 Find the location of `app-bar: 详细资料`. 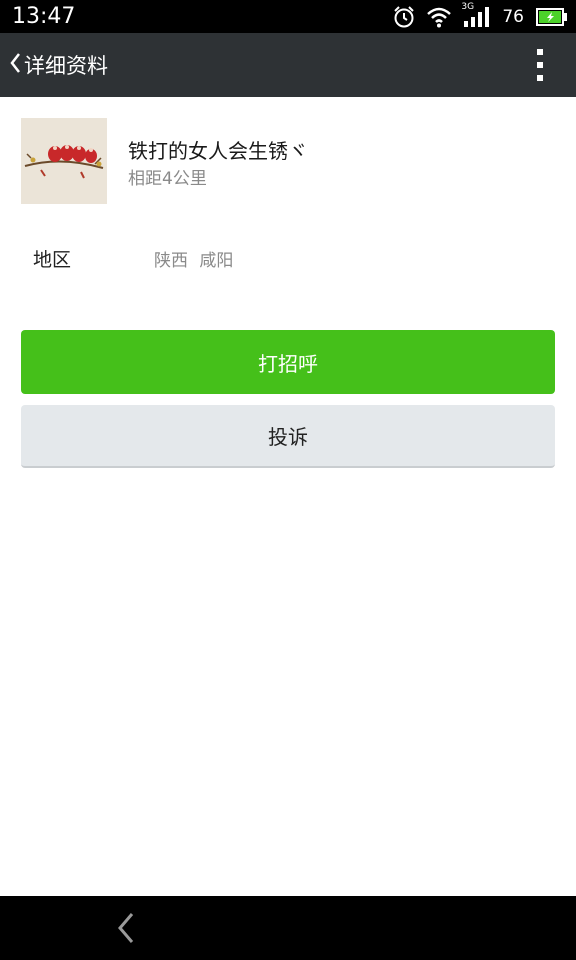

app-bar: 详细资料 is located at coordinates (288, 65).